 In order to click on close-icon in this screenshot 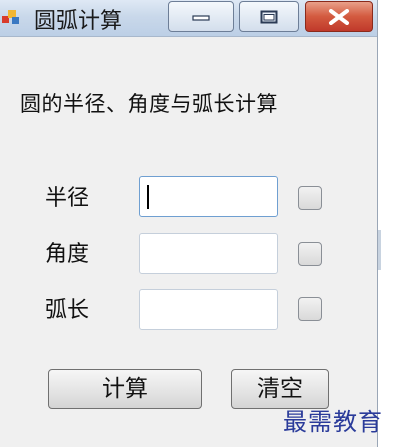, I will do `click(339, 16)`.